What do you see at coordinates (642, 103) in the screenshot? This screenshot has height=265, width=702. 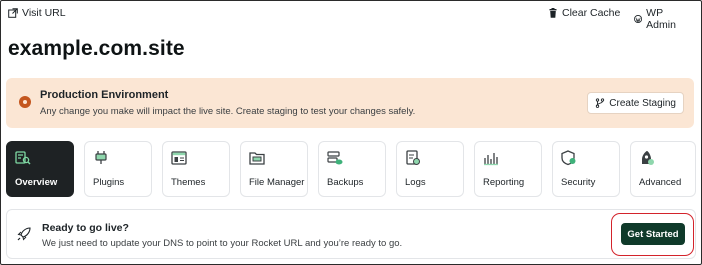 I see `create-staging-label: Create Staging` at bounding box center [642, 103].